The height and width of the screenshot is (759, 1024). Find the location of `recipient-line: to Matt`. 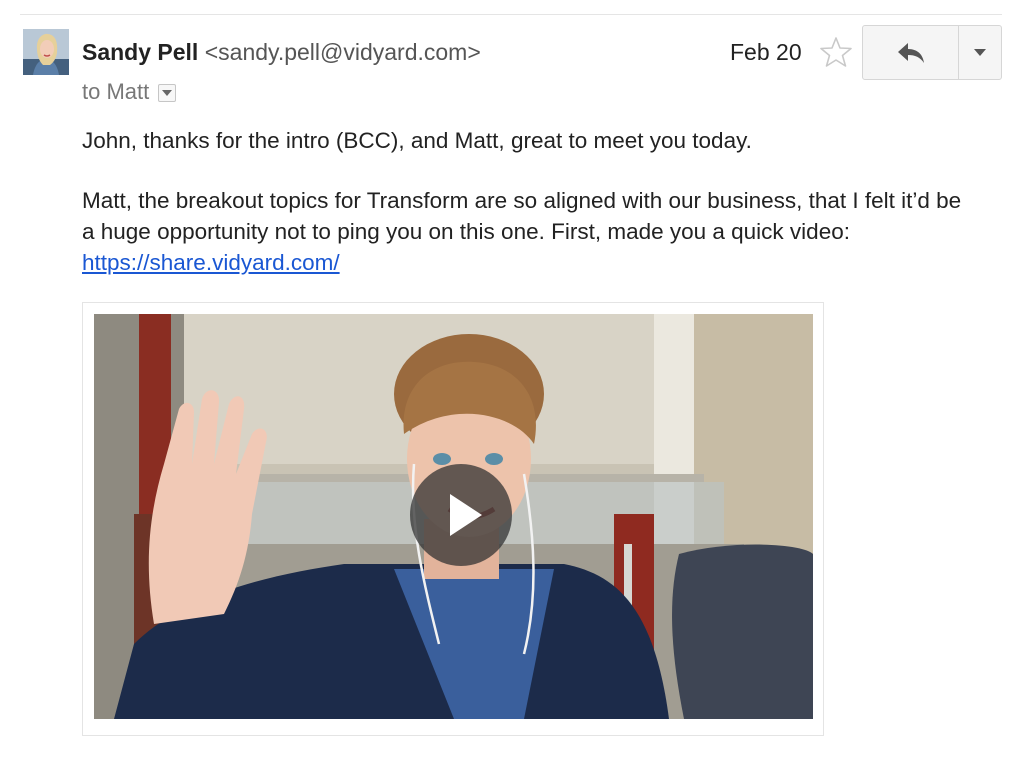

recipient-line: to Matt is located at coordinates (129, 92).